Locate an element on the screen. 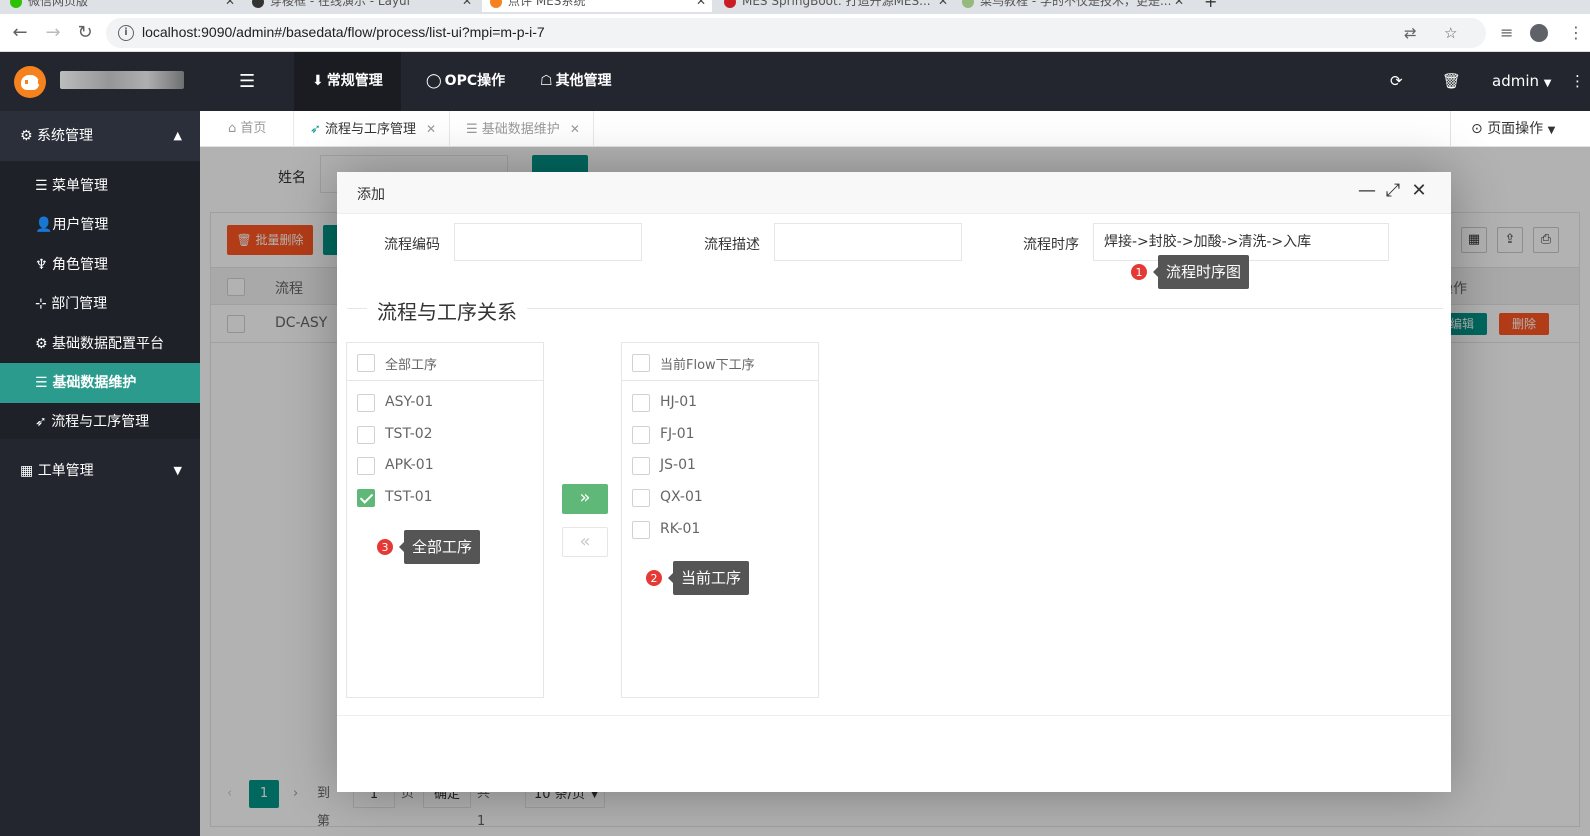 The image size is (1590, 836). transfer-item: HJ-01 is located at coordinates (720, 403).